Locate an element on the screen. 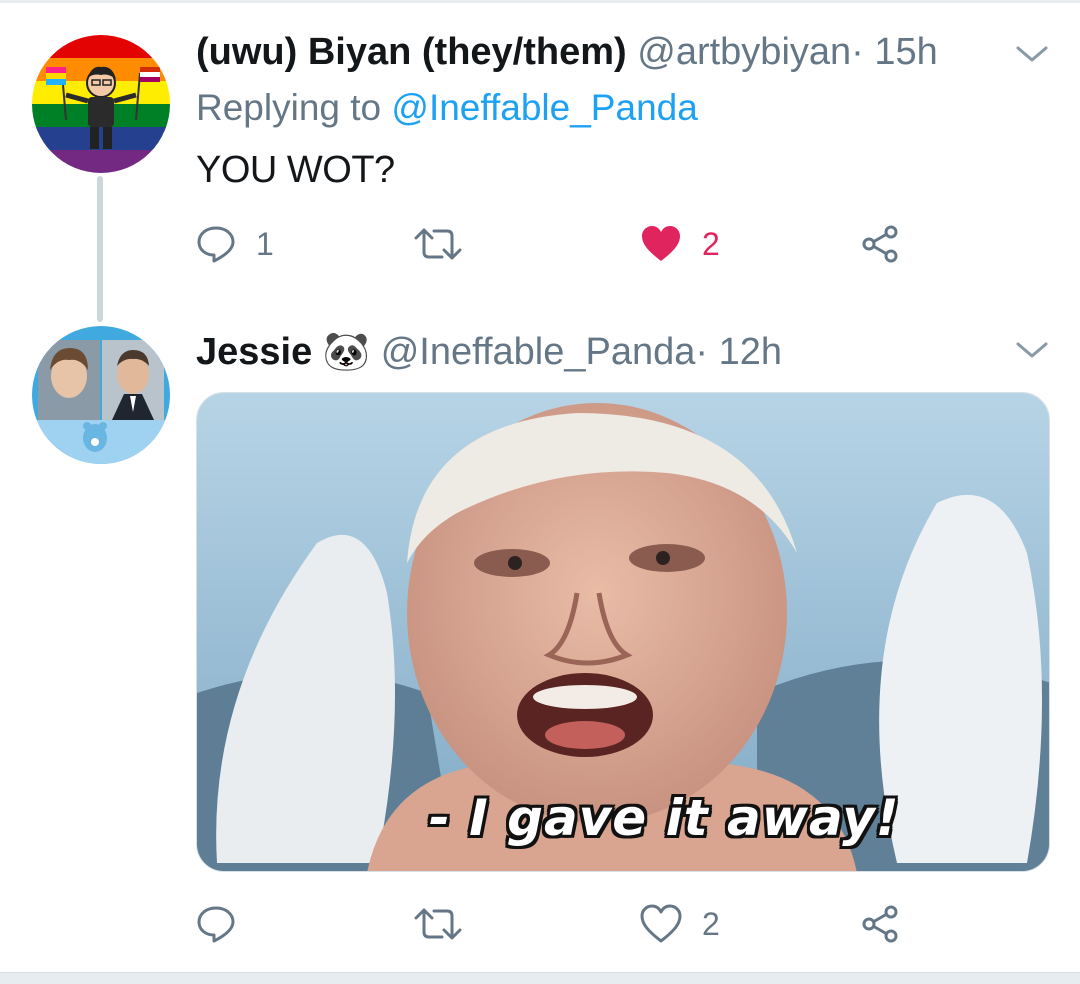 The width and height of the screenshot is (1080, 984). tweet-header-jessie: Jessie 🐼 @Ineffable_Panda· 12h is located at coordinates (489, 352).